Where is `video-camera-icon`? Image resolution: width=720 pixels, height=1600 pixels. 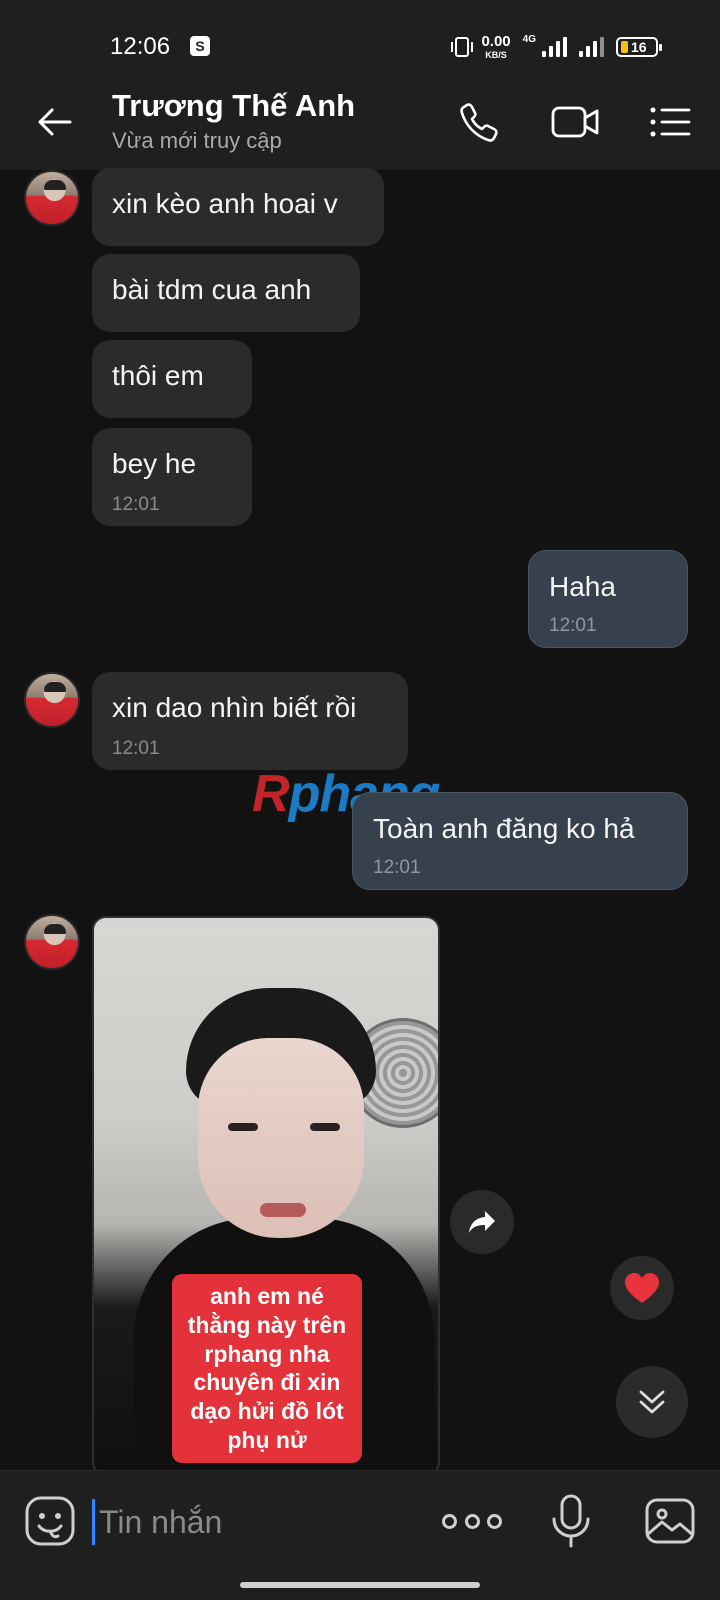 video-camera-icon is located at coordinates (575, 122).